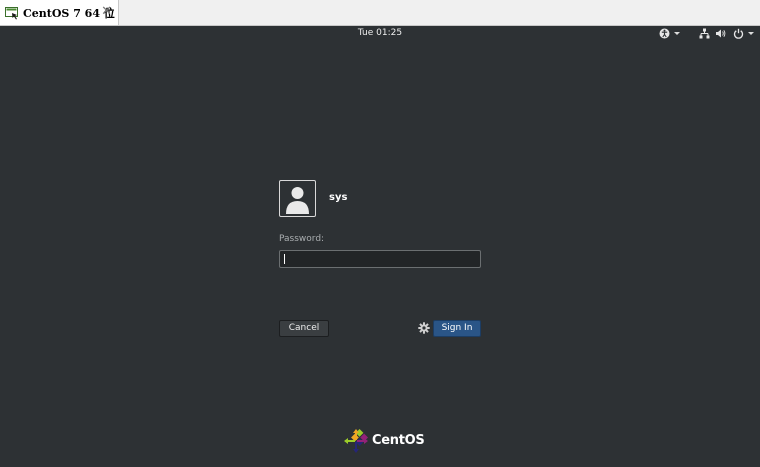 The height and width of the screenshot is (467, 760). What do you see at coordinates (704, 33) in the screenshot?
I see `network-icon` at bounding box center [704, 33].